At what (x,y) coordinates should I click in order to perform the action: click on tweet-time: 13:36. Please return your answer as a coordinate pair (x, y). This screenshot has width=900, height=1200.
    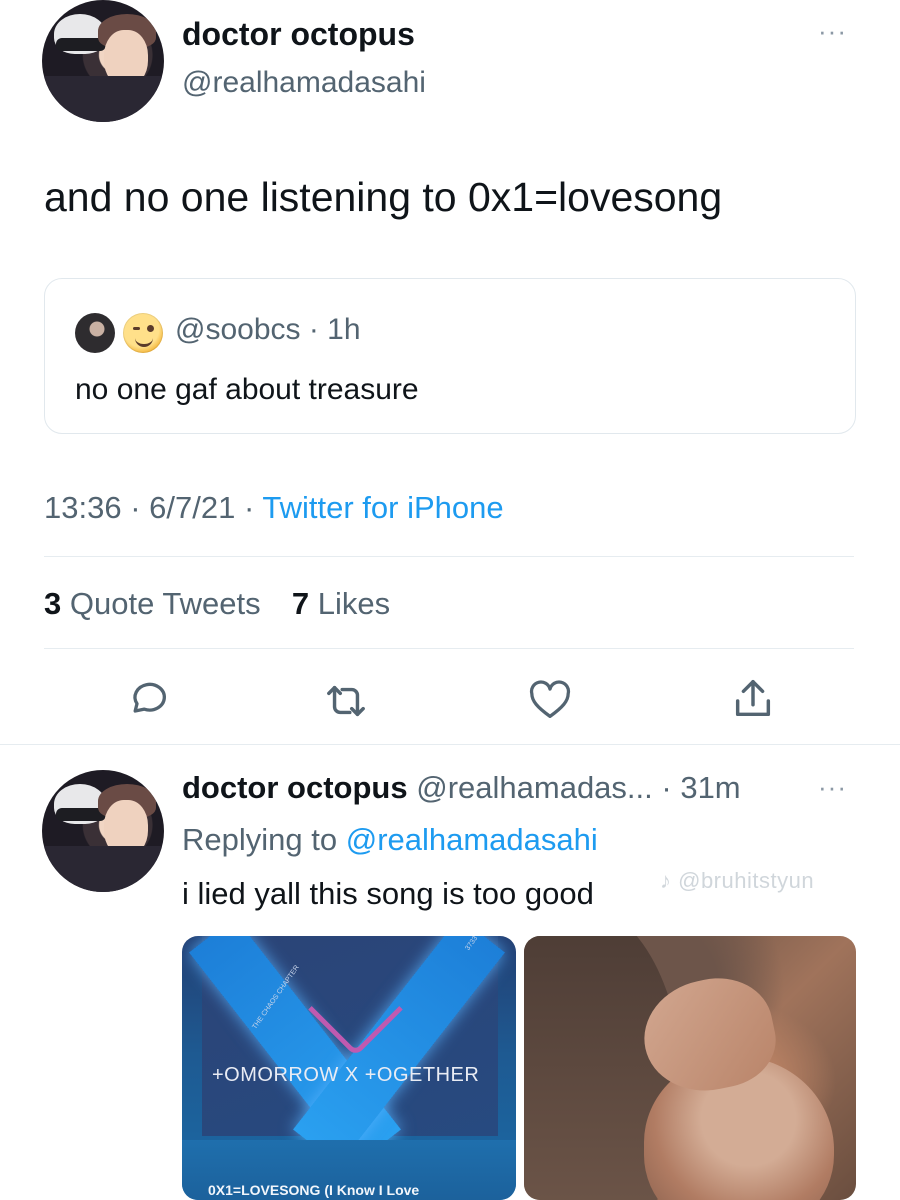
    Looking at the image, I should click on (83, 507).